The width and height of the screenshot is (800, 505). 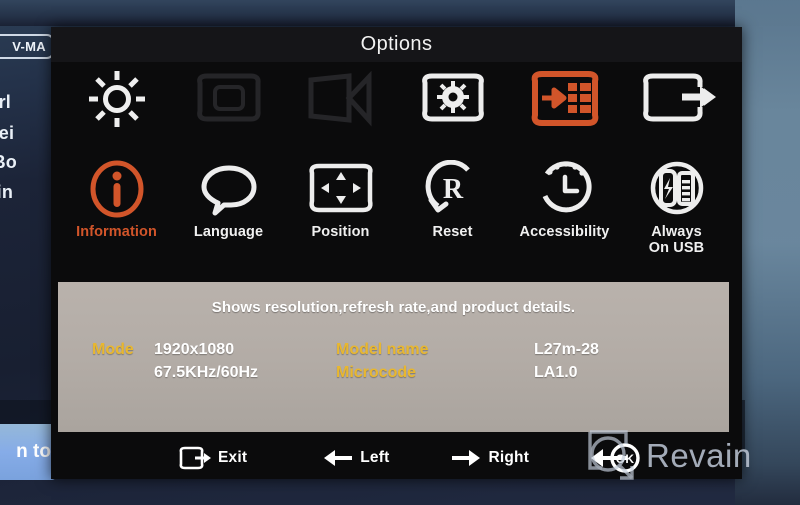 I want to click on clock-accessibility-icon, so click(x=565, y=189).